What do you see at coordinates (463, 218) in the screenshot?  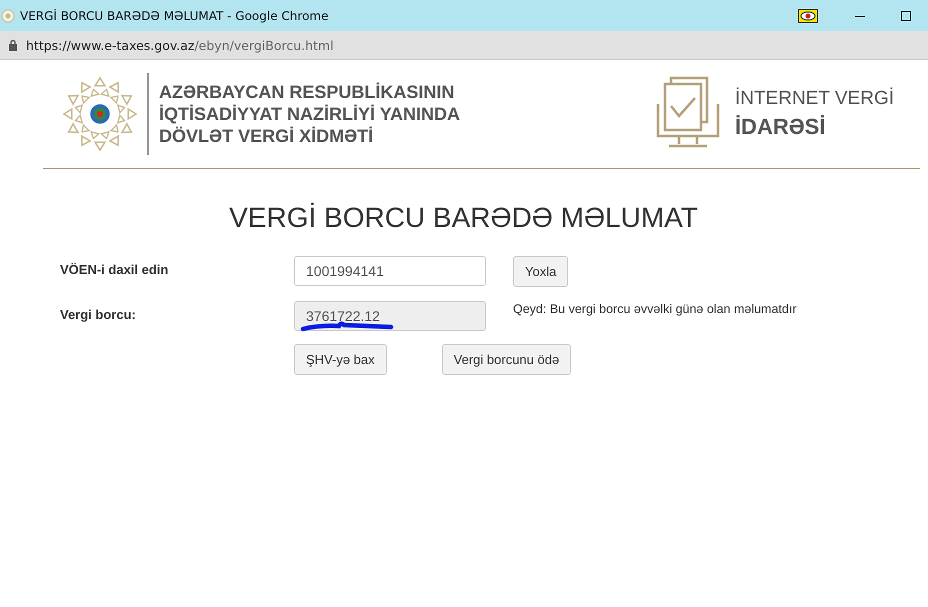 I see `page-heading: VERGİ BORCU BARƏDƏ MƏLUMAT` at bounding box center [463, 218].